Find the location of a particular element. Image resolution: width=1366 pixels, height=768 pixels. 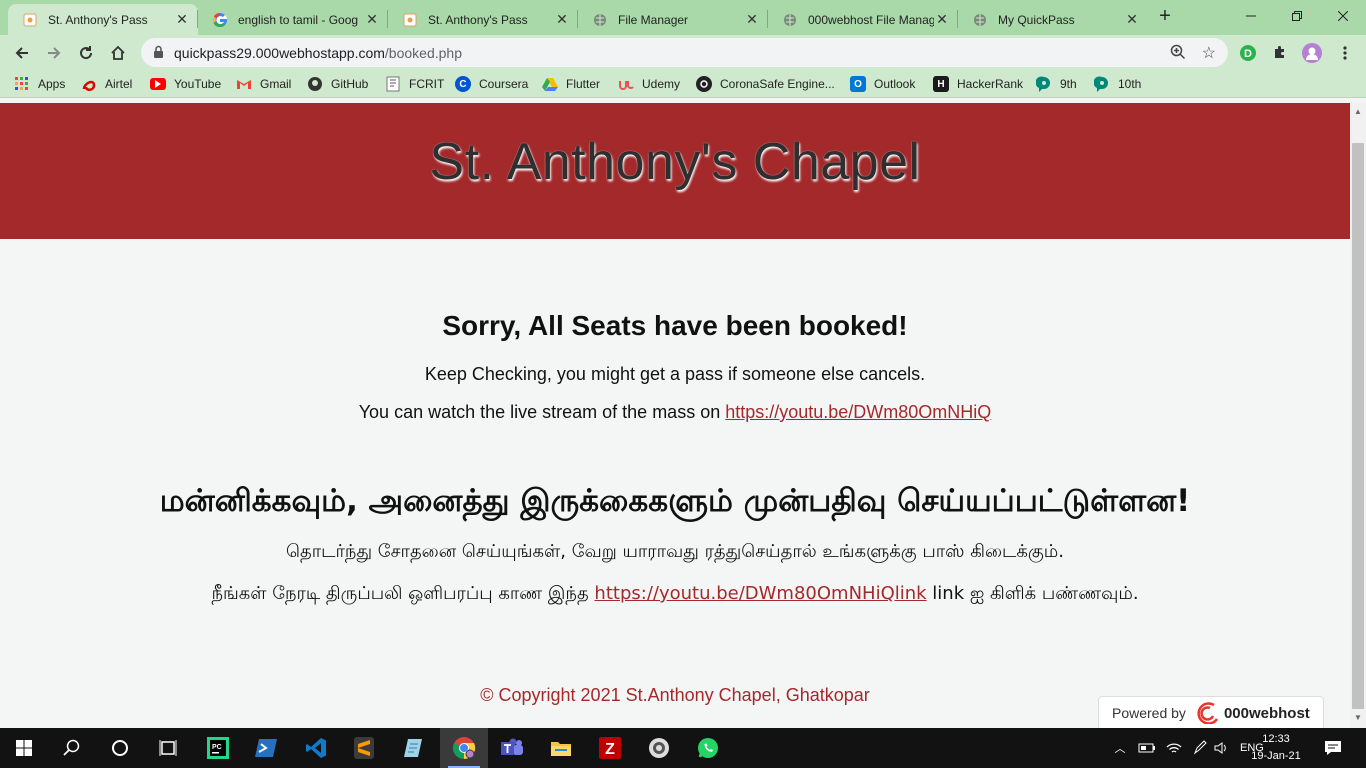

bookmark-github: GitHub is located at coordinates (337, 84).